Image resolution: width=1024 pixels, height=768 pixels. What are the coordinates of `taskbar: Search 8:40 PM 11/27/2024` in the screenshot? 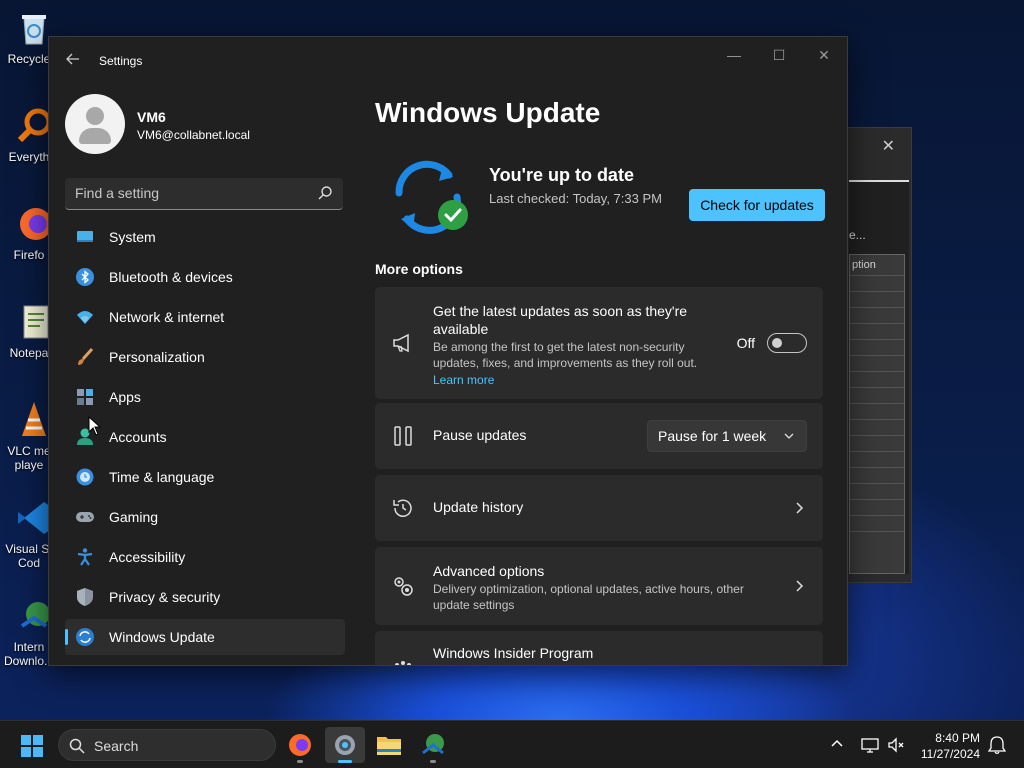 It's located at (512, 744).